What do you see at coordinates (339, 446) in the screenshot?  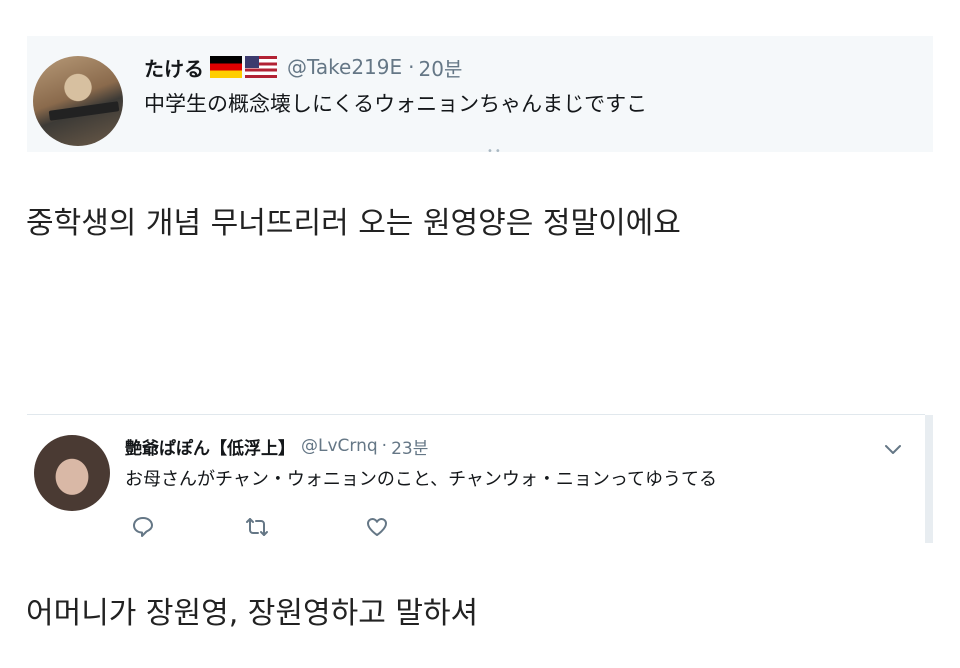 I see `username-handle: @LvCrnq` at bounding box center [339, 446].